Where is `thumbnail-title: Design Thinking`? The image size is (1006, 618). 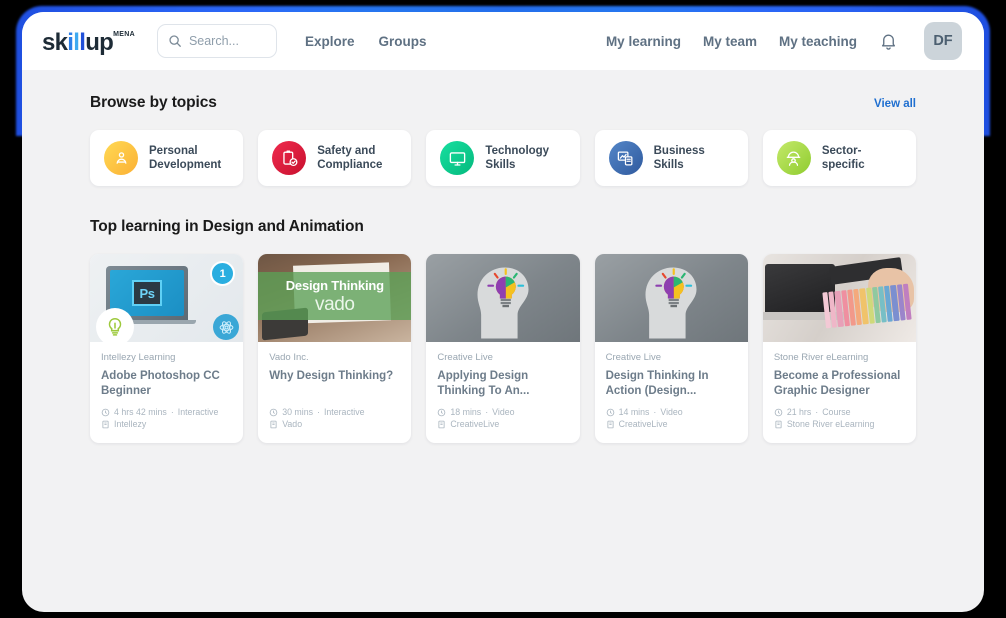
thumbnail-title: Design Thinking is located at coordinates (334, 285).